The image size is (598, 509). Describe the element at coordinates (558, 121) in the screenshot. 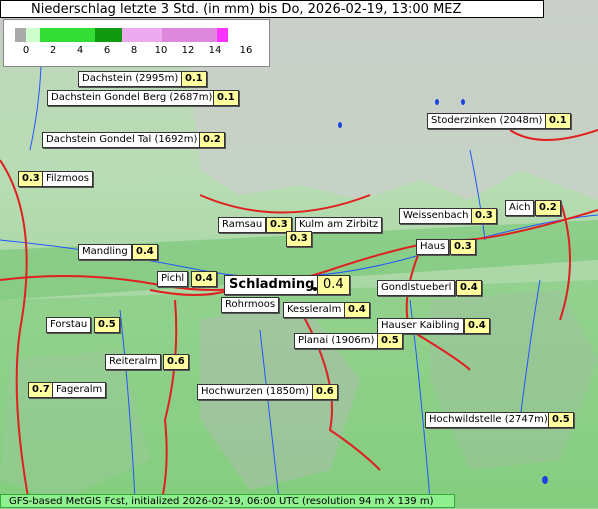

I see `station-value-stoderzinken: 0.1` at that location.